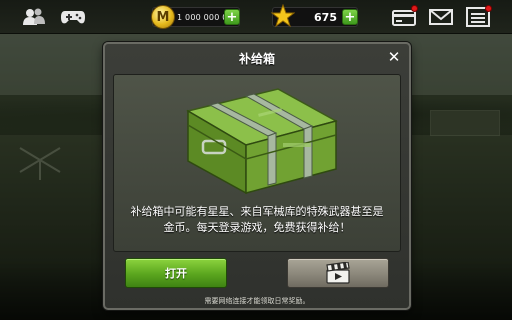  I want to click on watch-video-button, so click(338, 273).